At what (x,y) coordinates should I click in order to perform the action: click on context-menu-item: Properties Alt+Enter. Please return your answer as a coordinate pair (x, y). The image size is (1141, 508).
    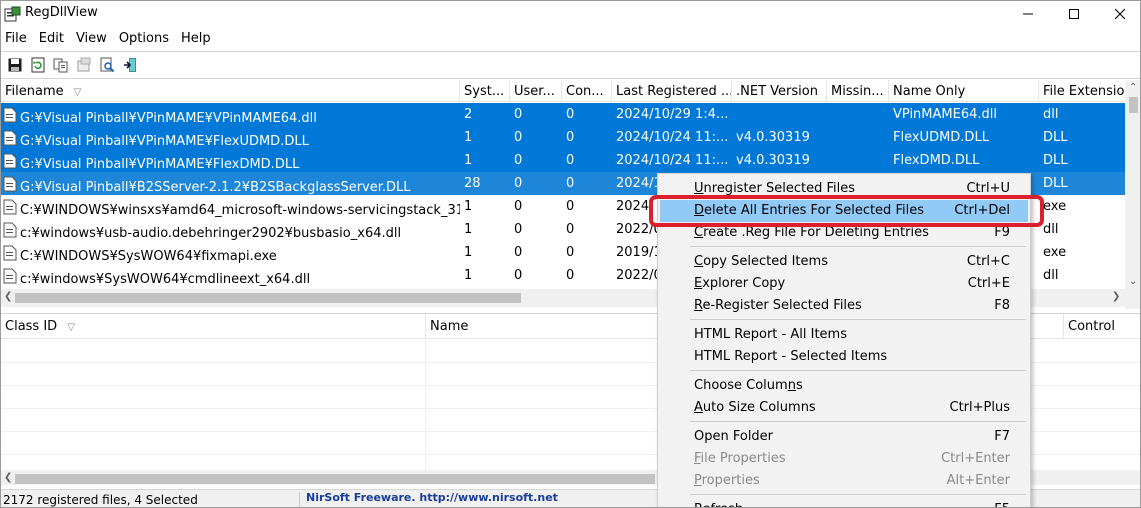
    Looking at the image, I should click on (844, 481).